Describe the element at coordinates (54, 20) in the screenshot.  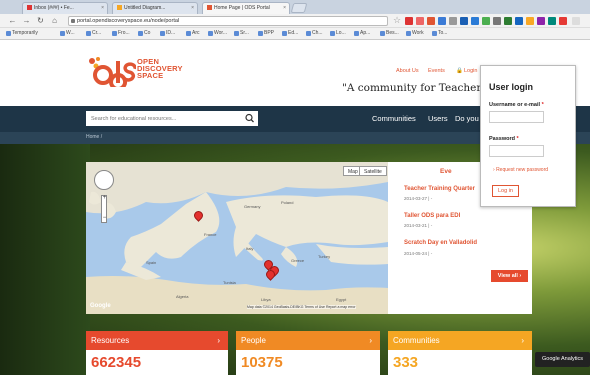
I see `home-icon: ⌂` at that location.